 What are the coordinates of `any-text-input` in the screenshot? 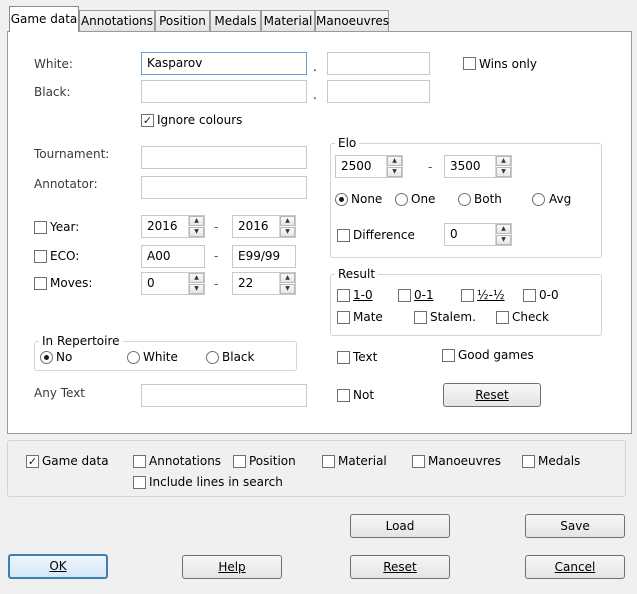 It's located at (224, 395).